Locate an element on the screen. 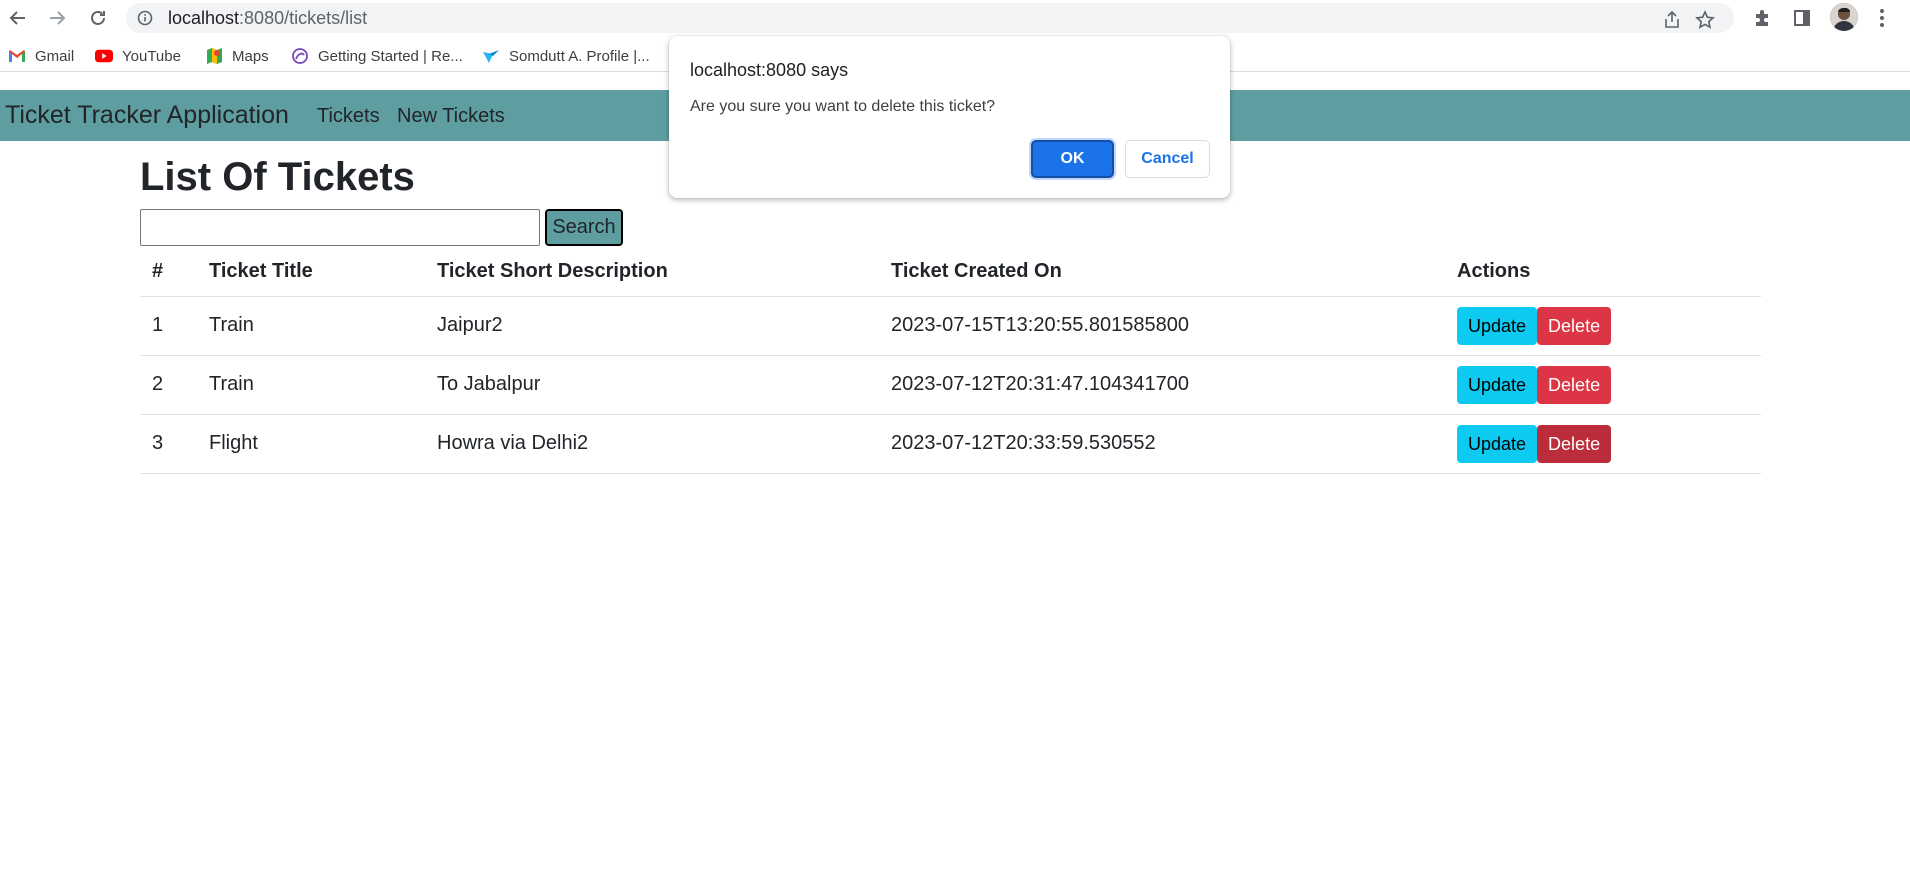 The width and height of the screenshot is (1910, 875). header-ticket-title: Ticket Title is located at coordinates (311, 272).